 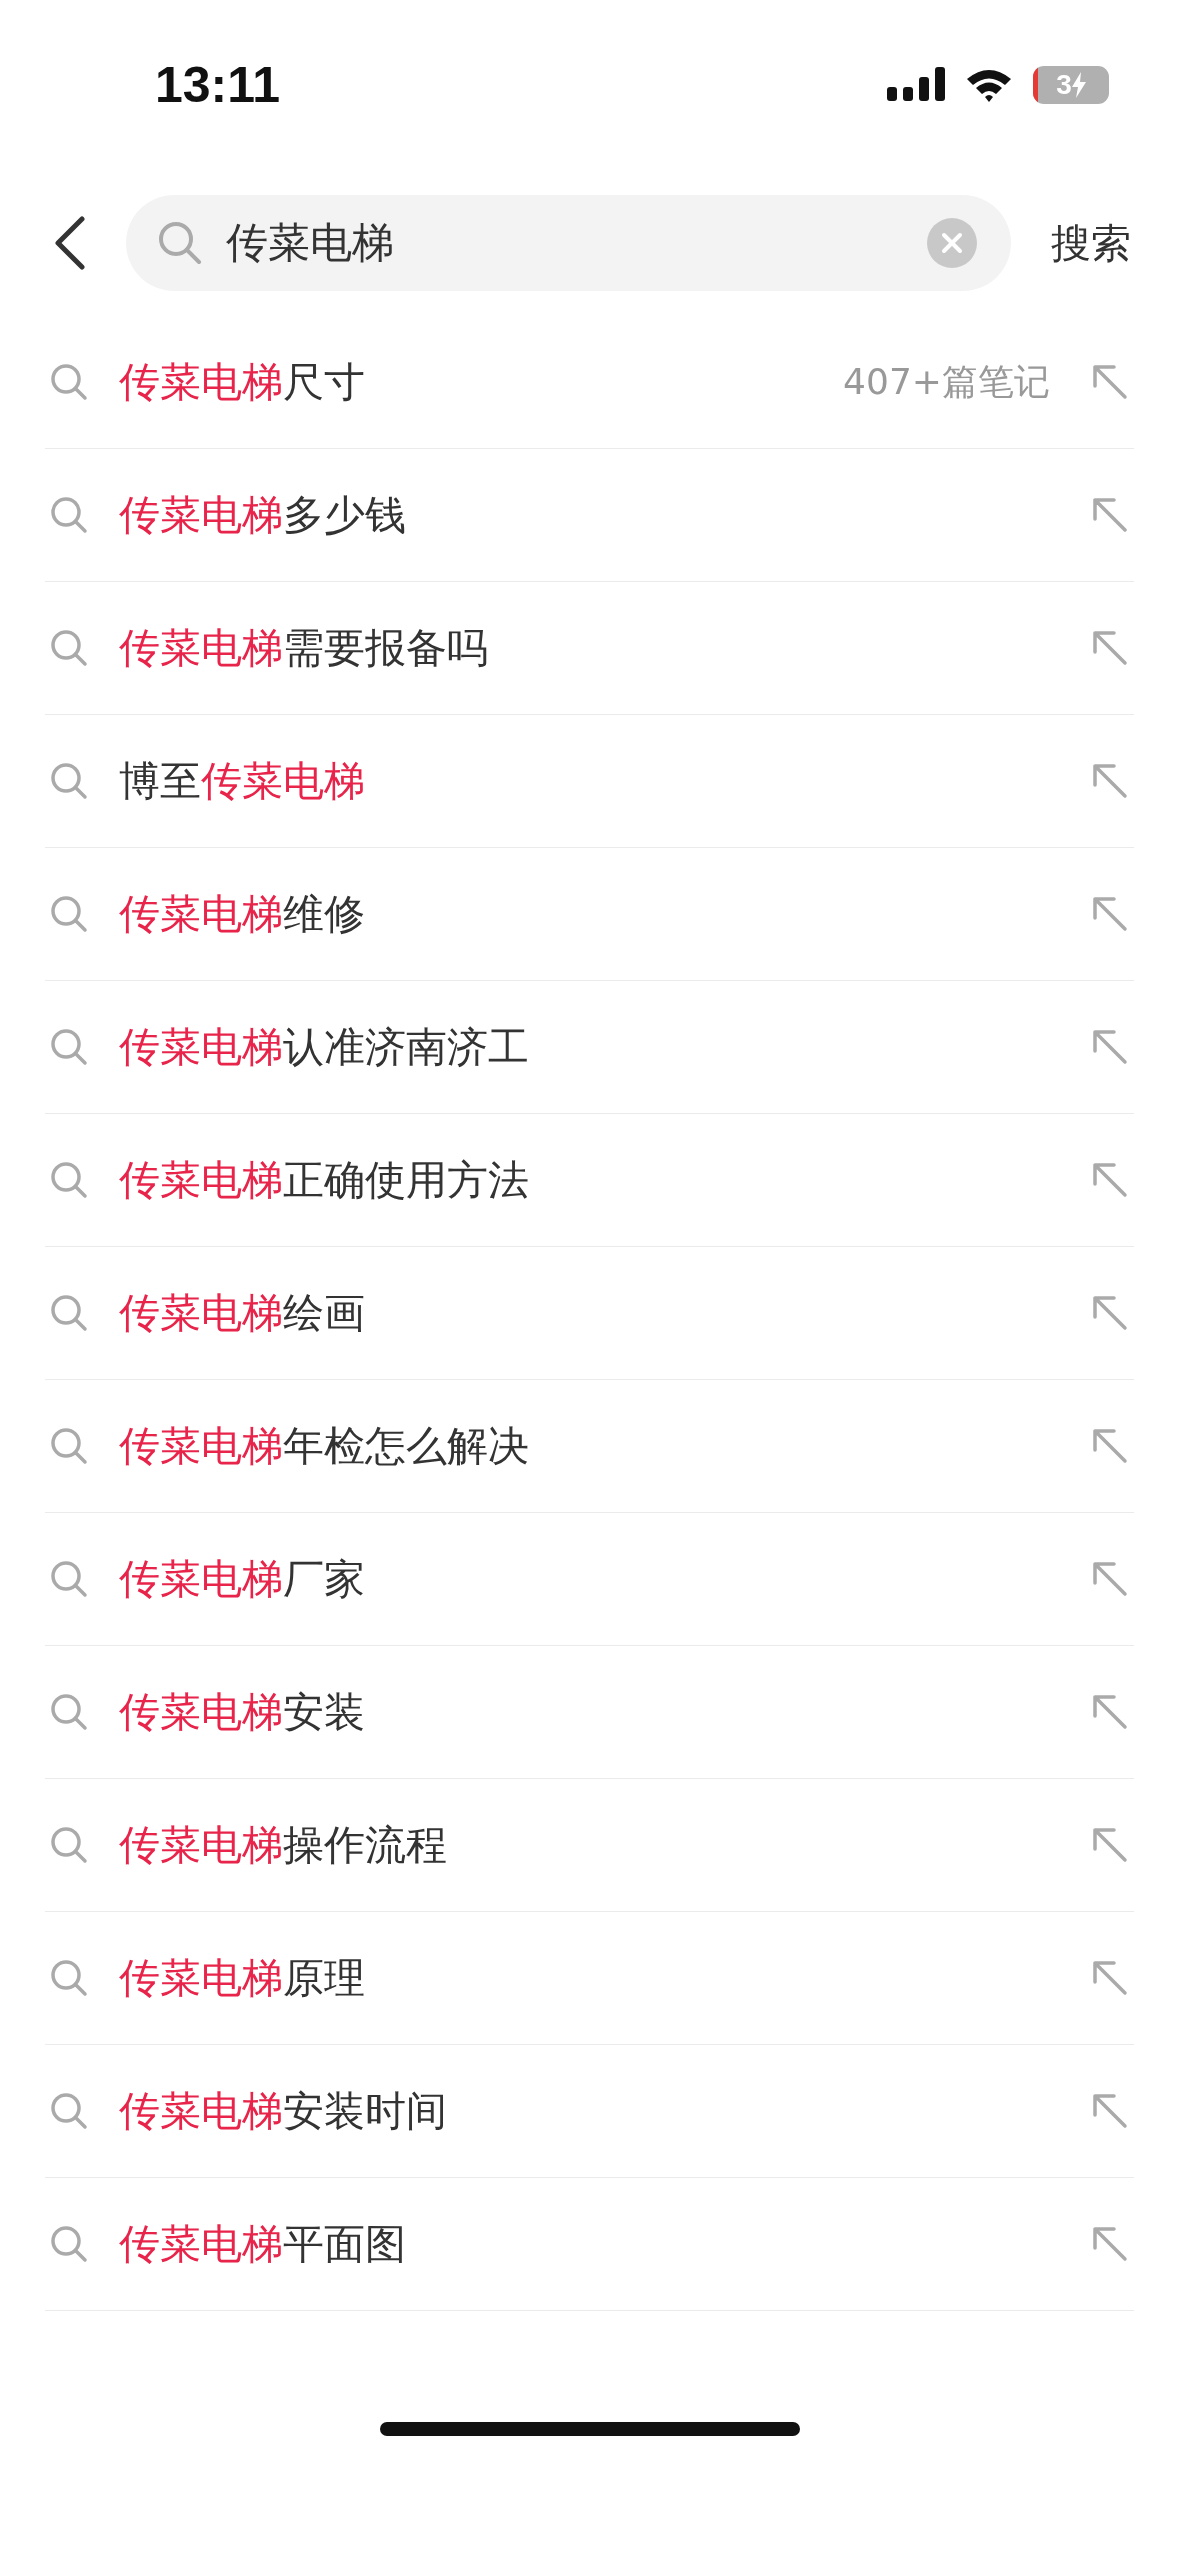 I want to click on suggestion-item: 传菜电梯年检怎么解决, so click(x=589, y=1446).